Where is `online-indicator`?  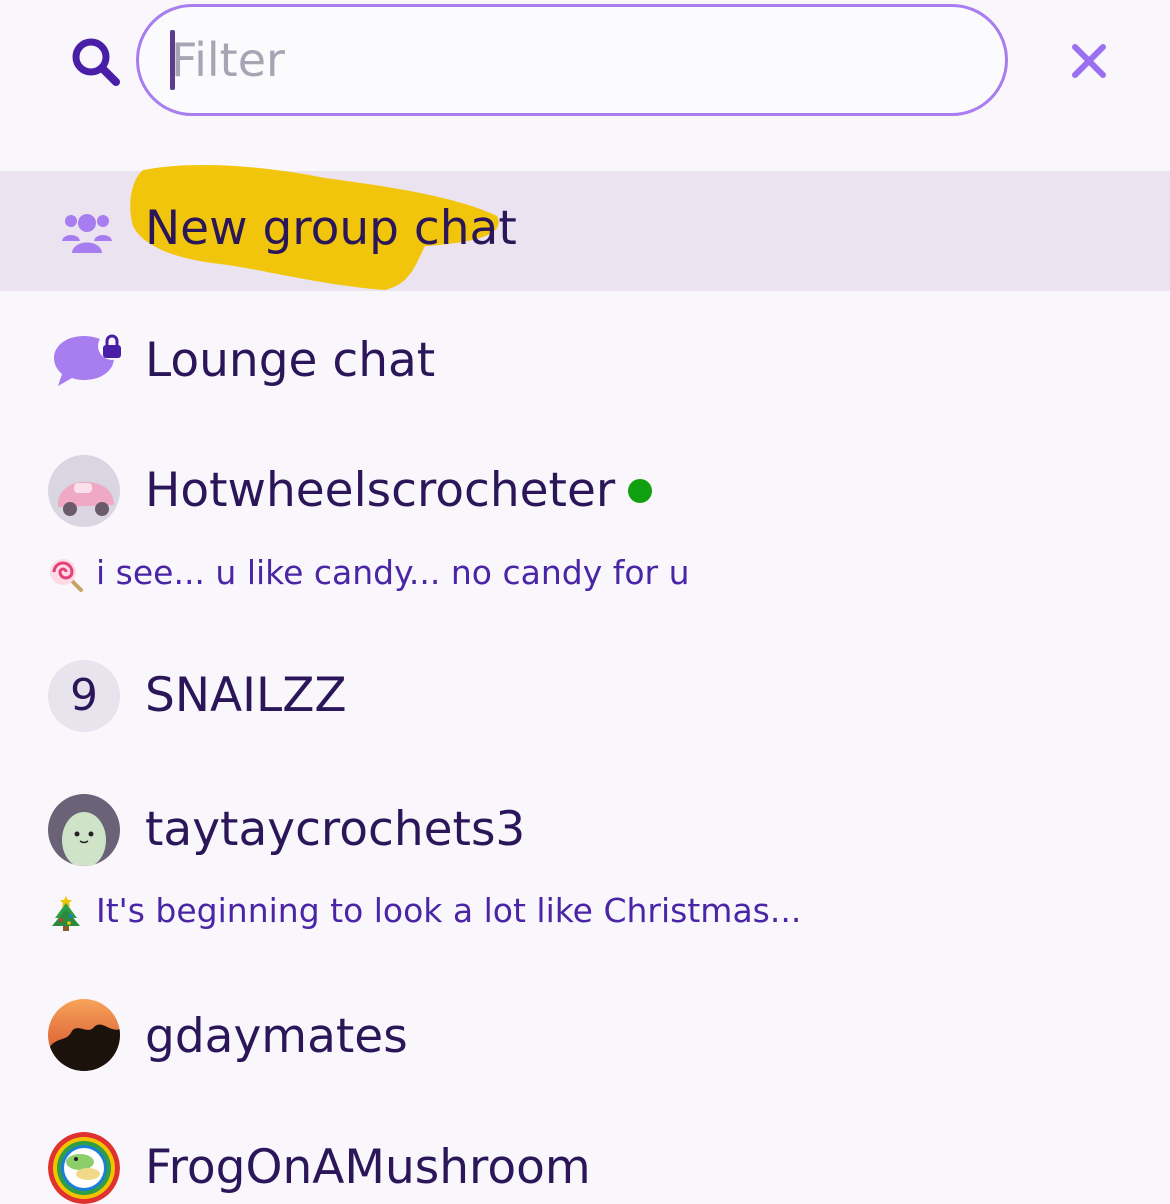
online-indicator is located at coordinates (640, 491).